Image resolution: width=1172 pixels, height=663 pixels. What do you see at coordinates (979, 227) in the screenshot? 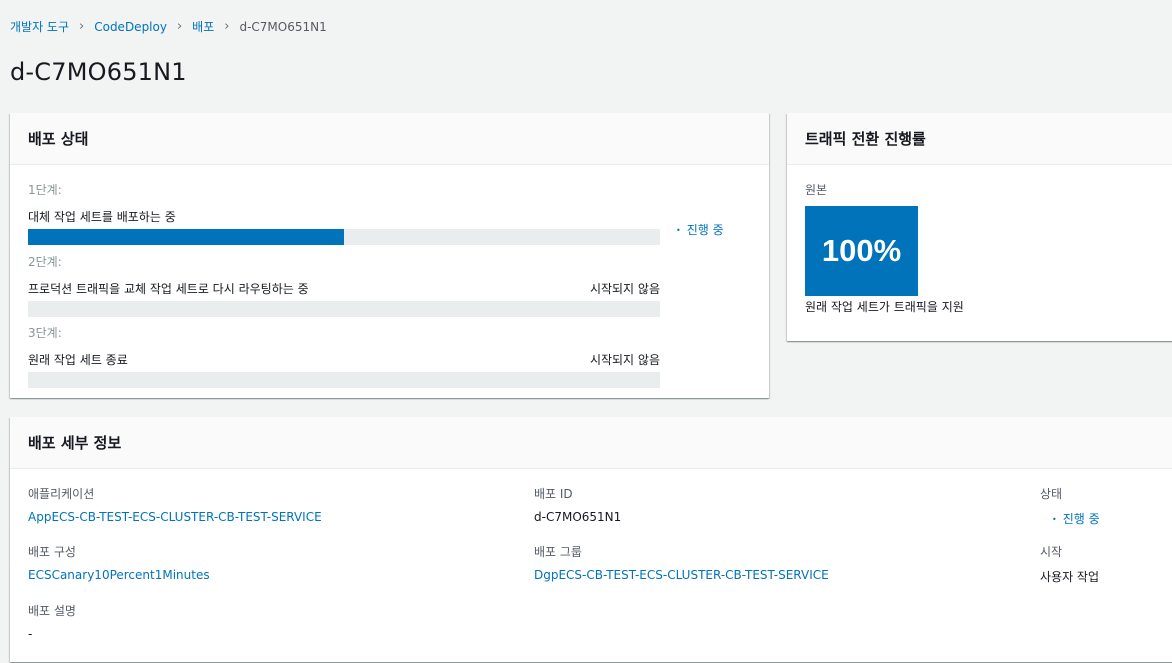
I see `traffic-shifting-panel: 트래픽 전환 진행률 원본 100% 원래 작업 세트가 트래픽을 지원` at bounding box center [979, 227].